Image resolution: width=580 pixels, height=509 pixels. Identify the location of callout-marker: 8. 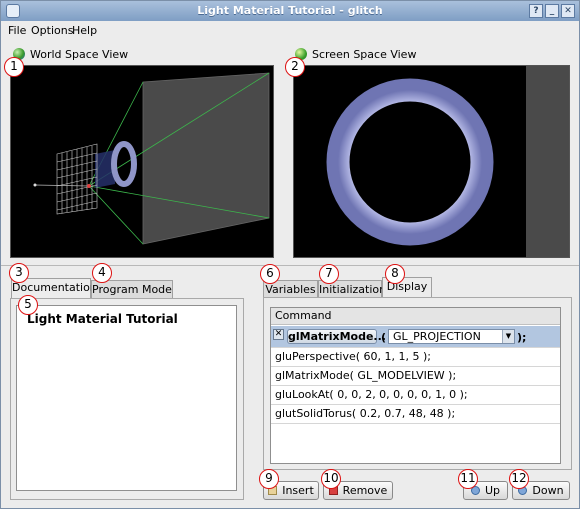
(395, 274).